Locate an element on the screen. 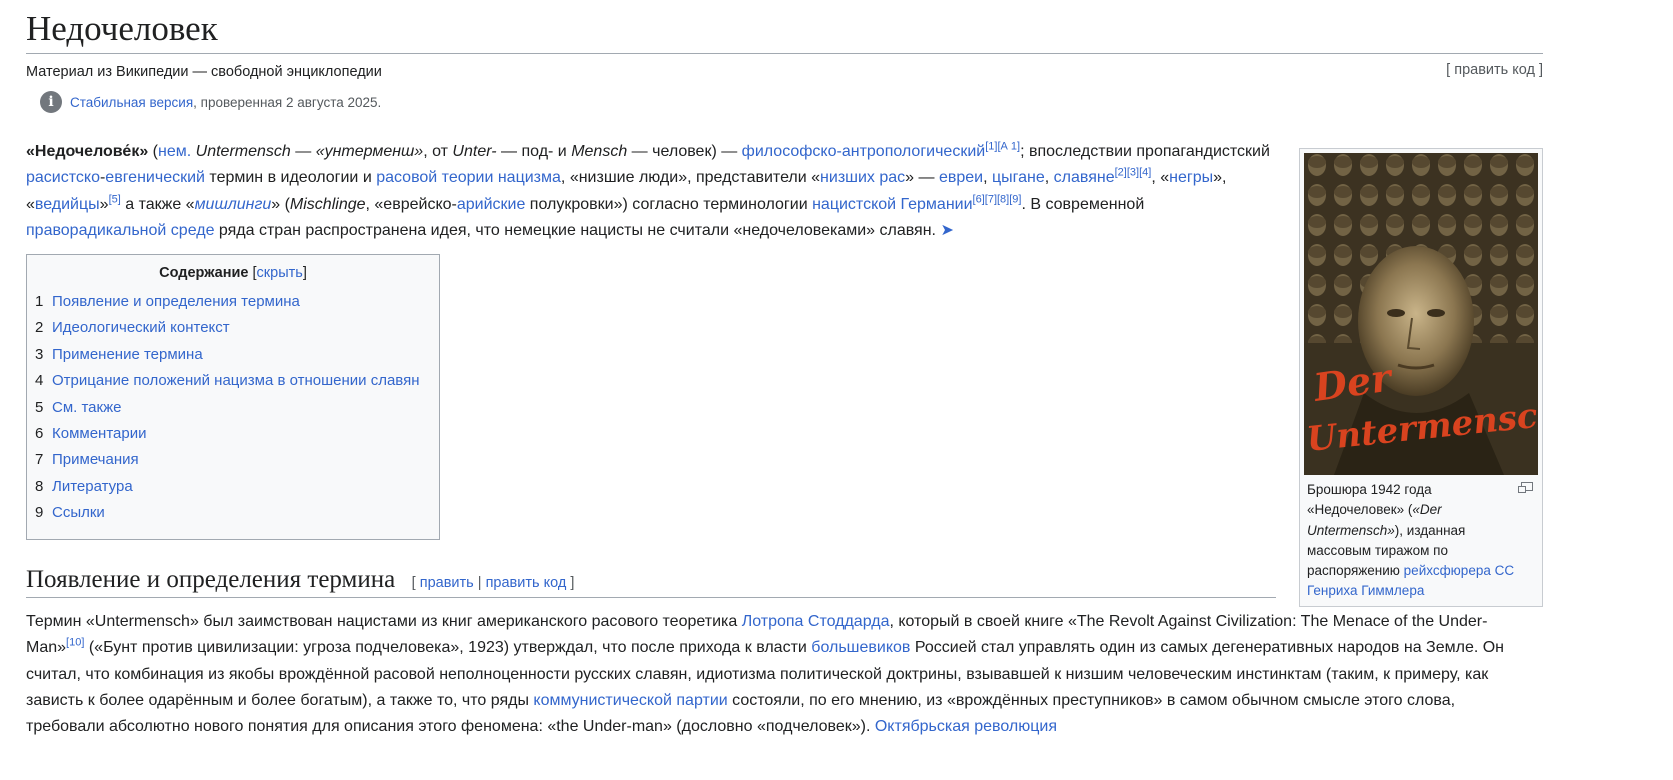 This screenshot has width=1673, height=780. ref-6: [6] is located at coordinates (979, 199).